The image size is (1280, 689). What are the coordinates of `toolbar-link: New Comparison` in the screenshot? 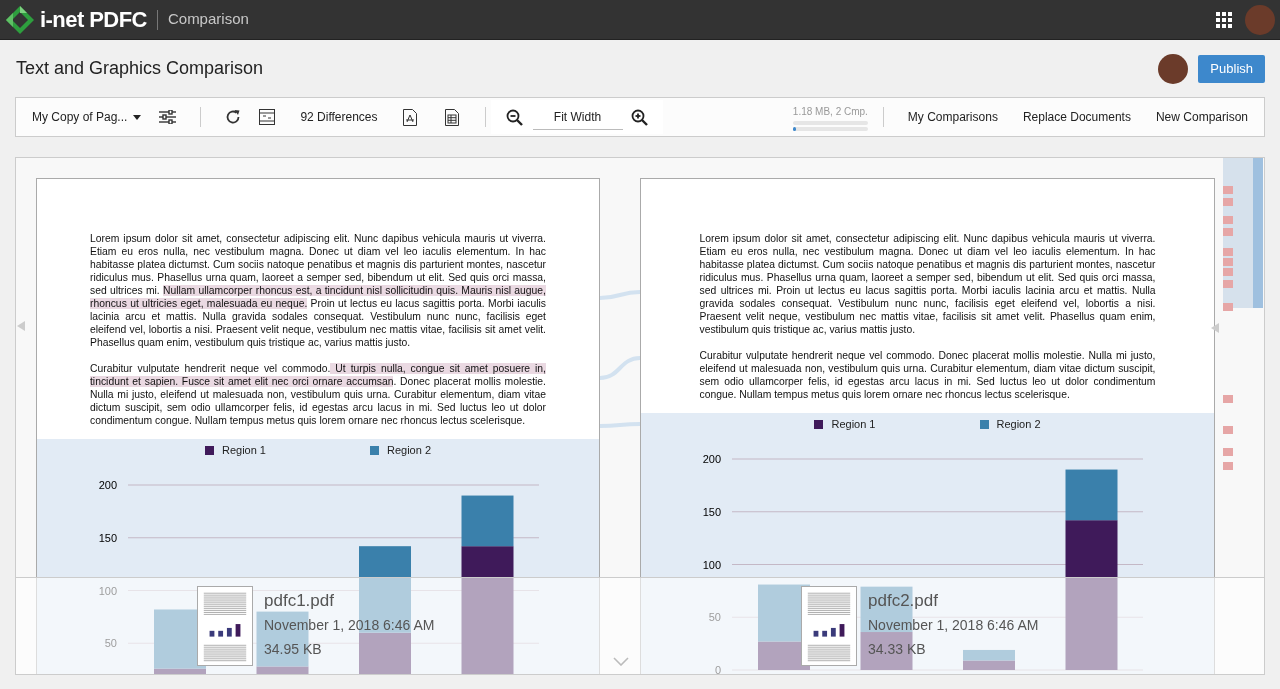 It's located at (1201, 117).